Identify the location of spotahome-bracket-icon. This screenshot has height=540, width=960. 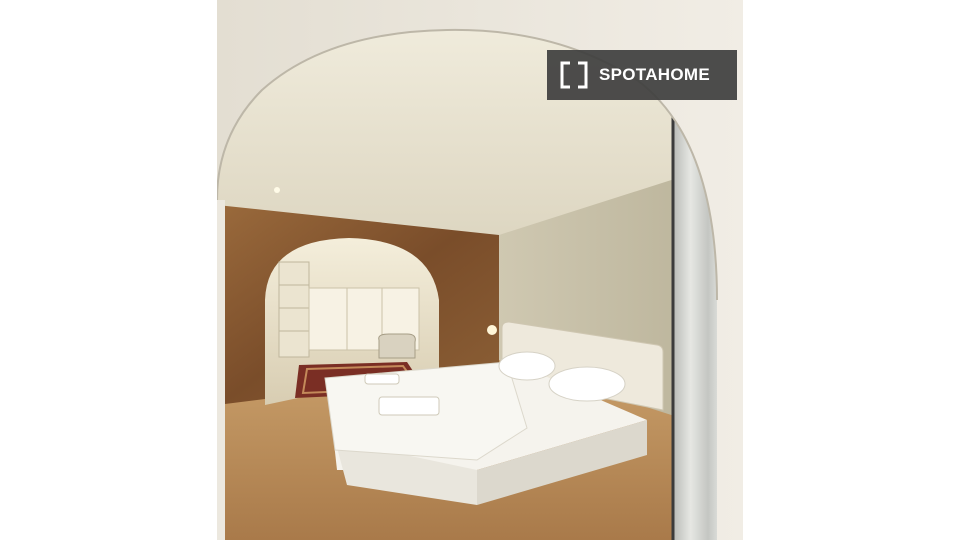
(574, 75).